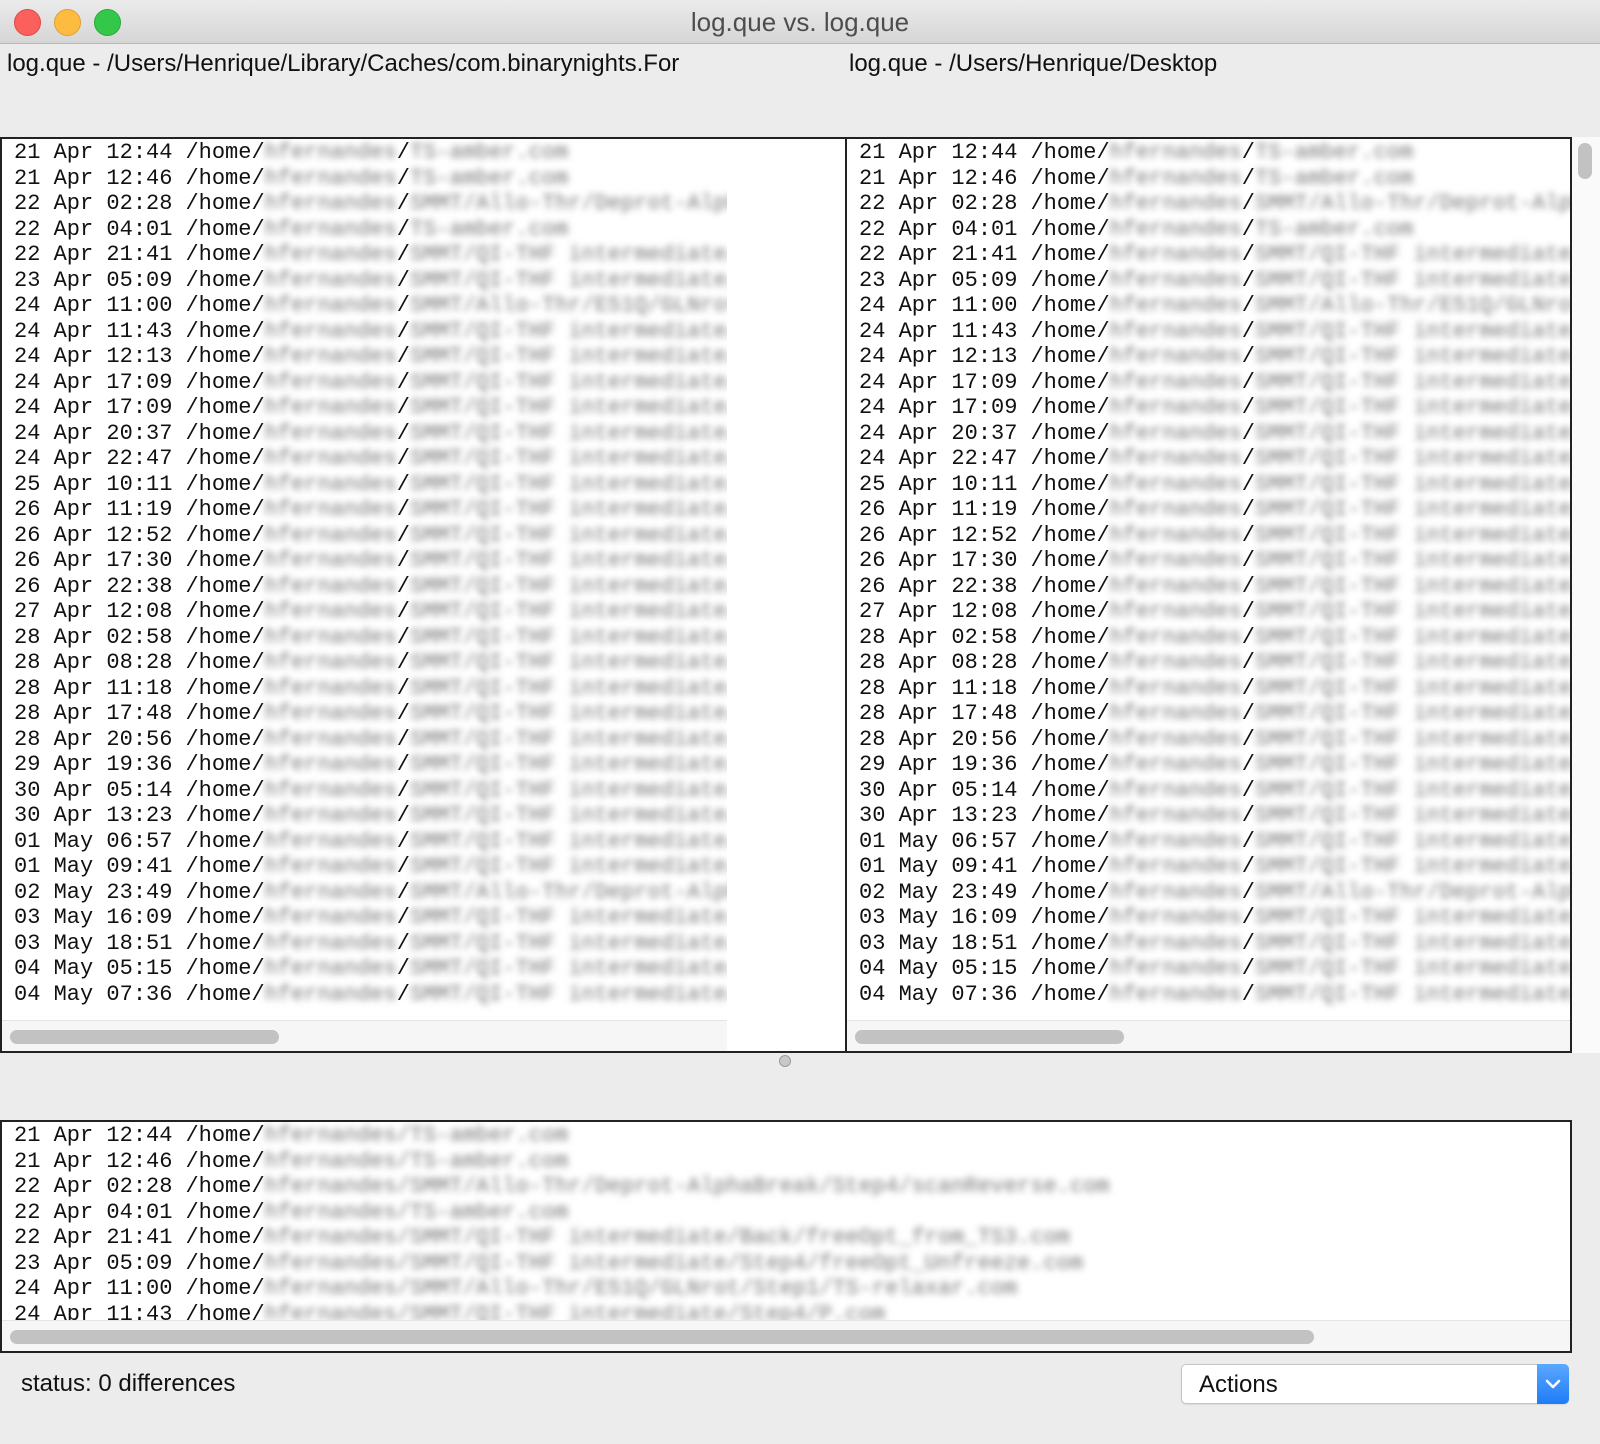 The width and height of the screenshot is (1600, 1444). I want to click on status-label: status:, so click(56, 1383).